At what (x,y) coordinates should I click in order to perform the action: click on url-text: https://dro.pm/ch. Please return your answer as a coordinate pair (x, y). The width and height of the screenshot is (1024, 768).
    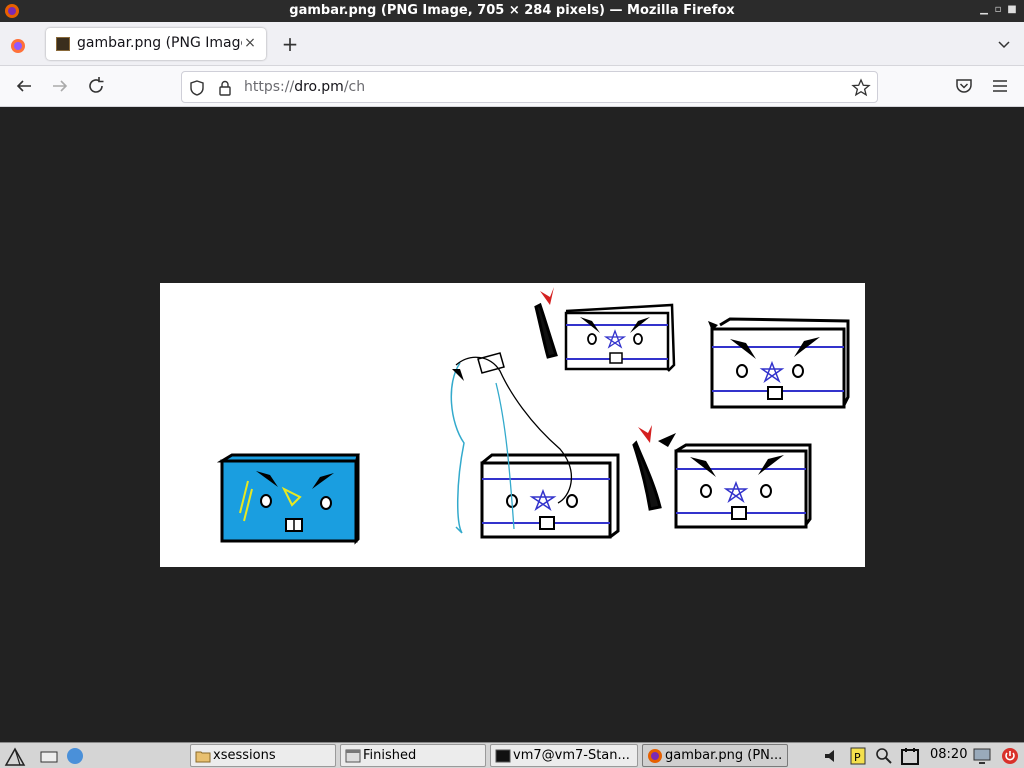
    Looking at the image, I should click on (304, 87).